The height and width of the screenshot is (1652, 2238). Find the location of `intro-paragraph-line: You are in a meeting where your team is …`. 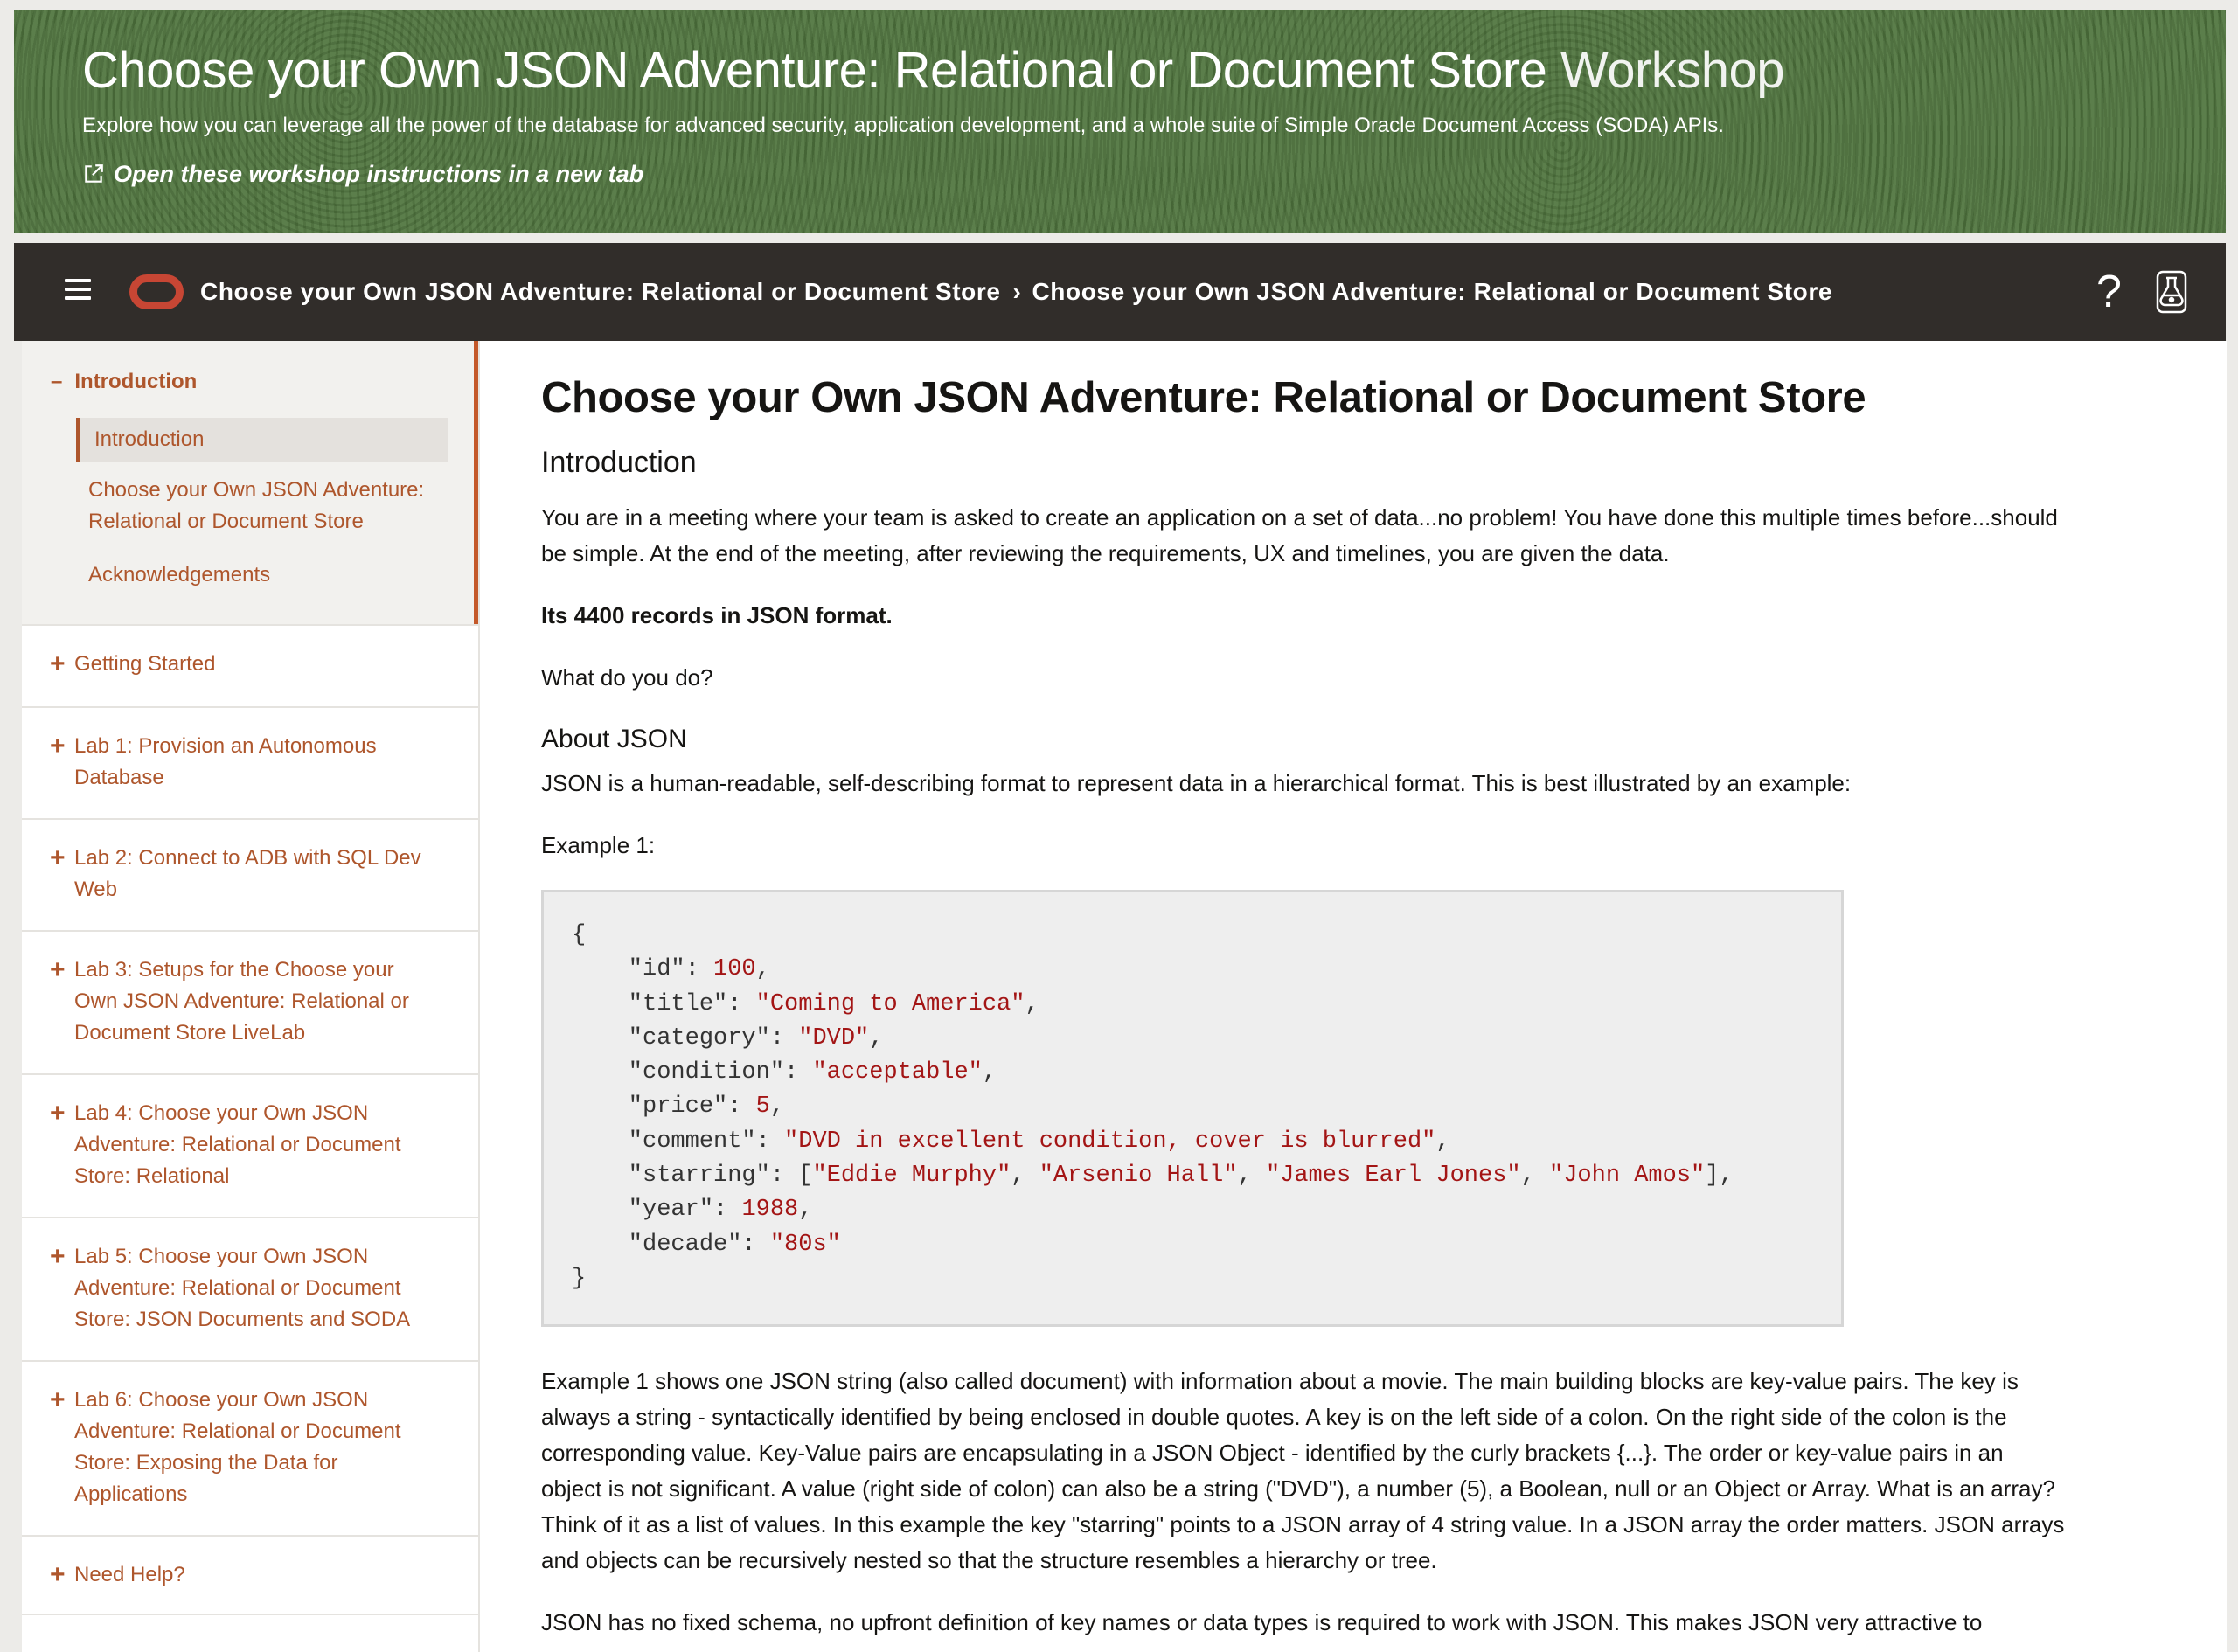

intro-paragraph-line: You are in a meeting where your team is … is located at coordinates (1299, 518).